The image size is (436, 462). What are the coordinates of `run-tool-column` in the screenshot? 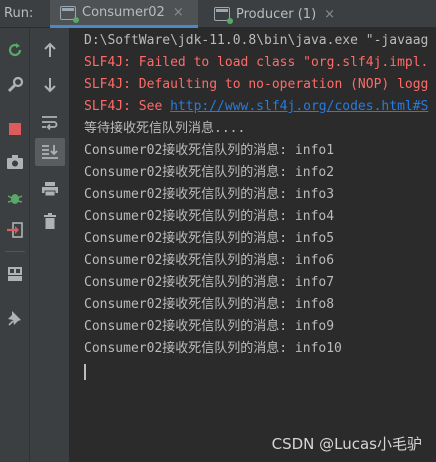 It's located at (15, 245).